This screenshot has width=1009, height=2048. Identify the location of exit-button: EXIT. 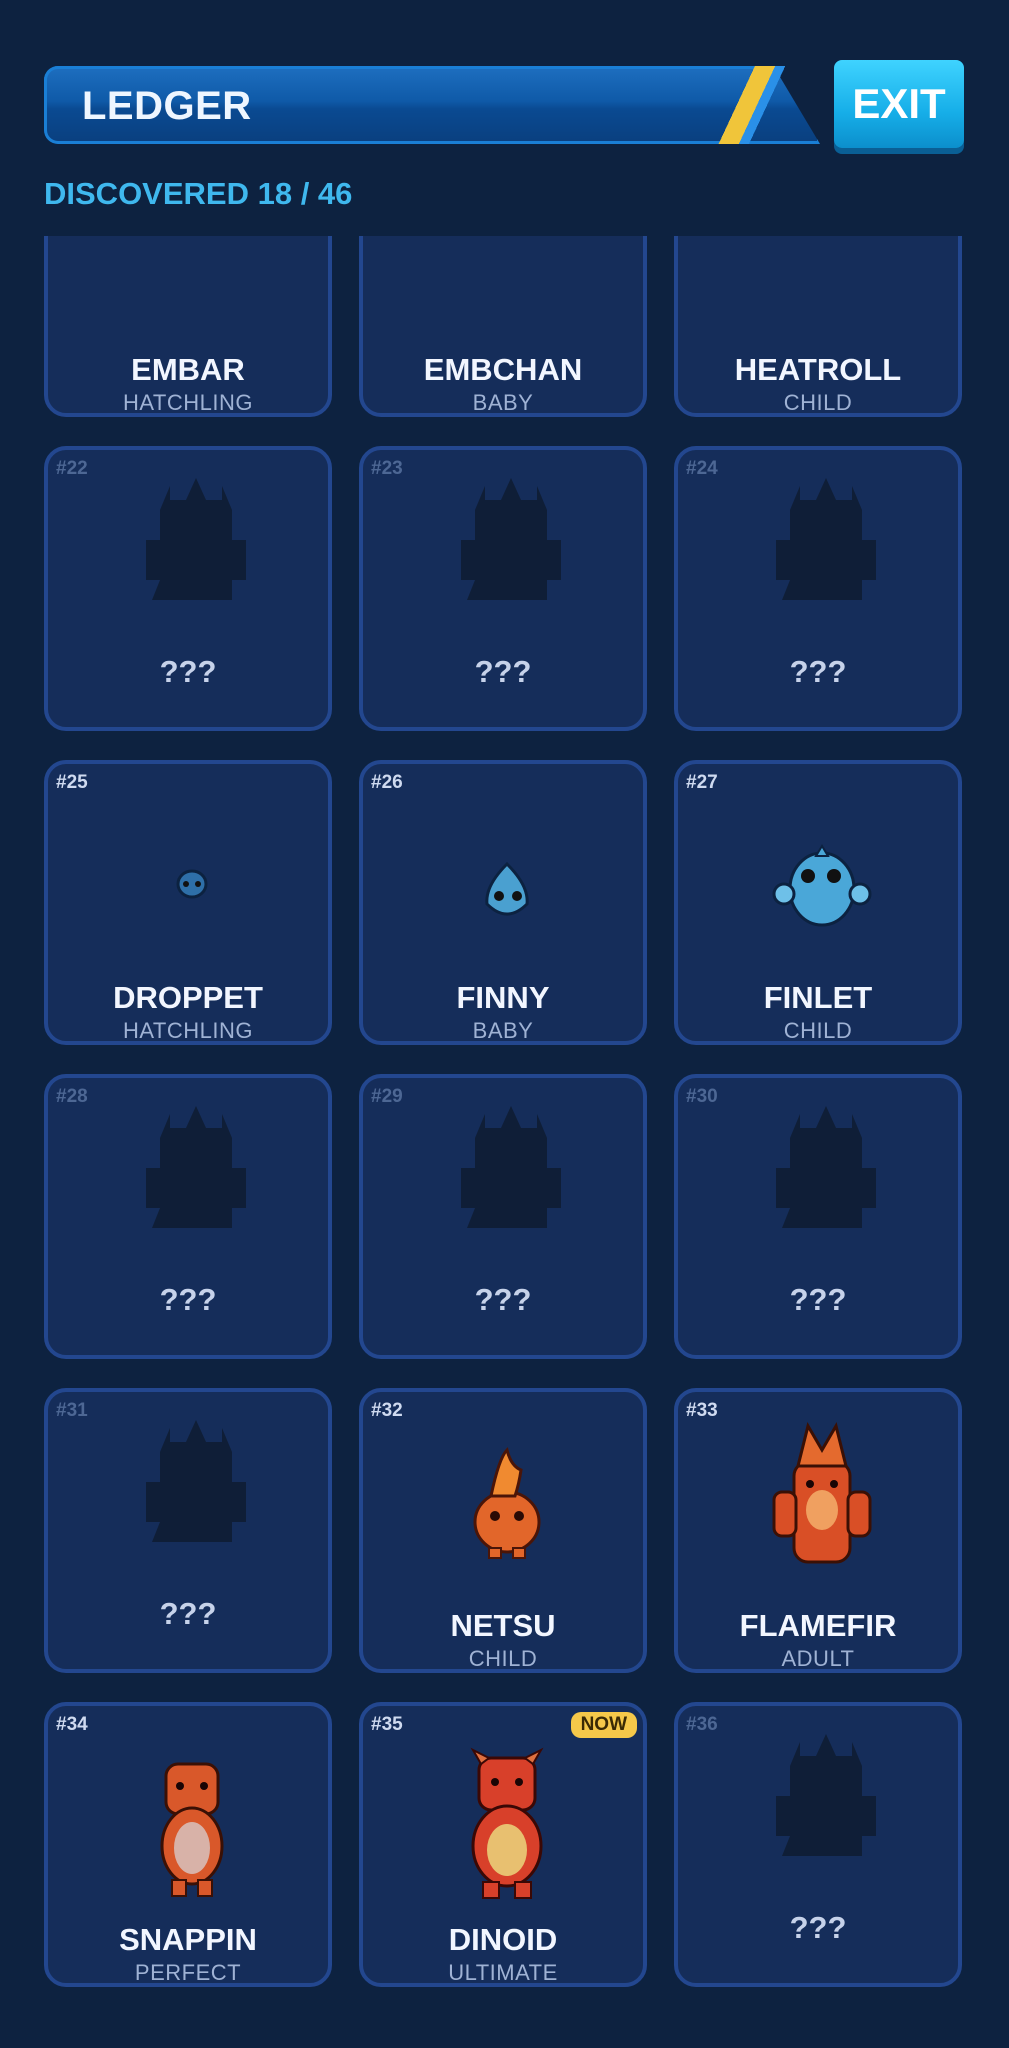
(899, 104).